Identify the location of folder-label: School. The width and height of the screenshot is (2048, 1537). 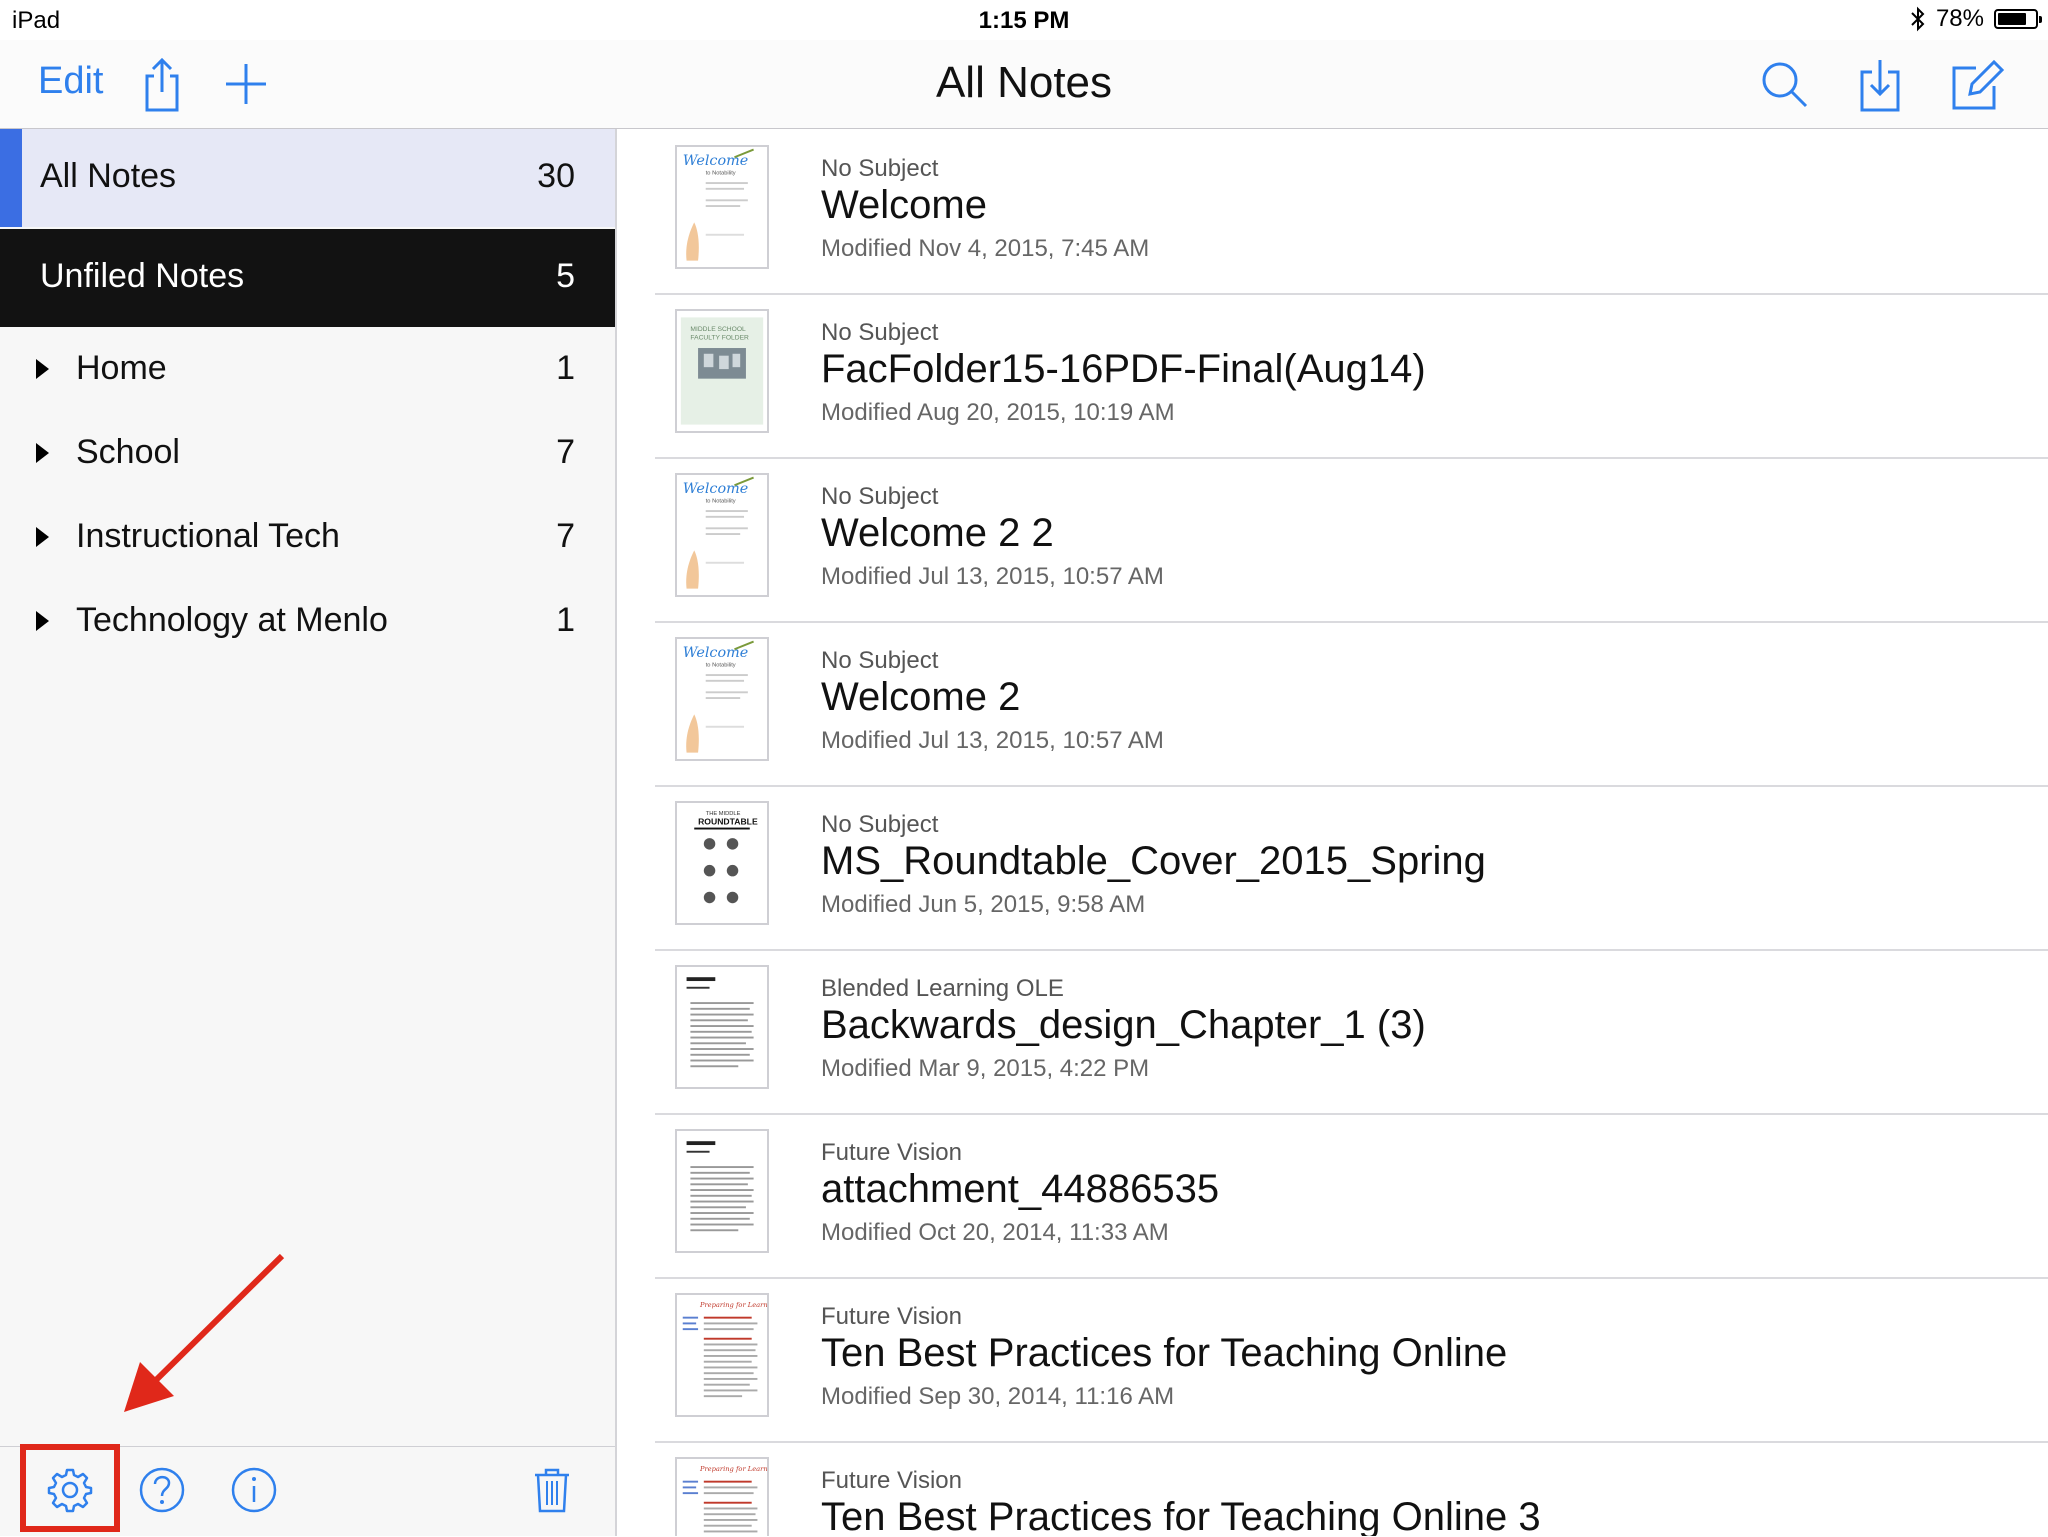
(128, 452).